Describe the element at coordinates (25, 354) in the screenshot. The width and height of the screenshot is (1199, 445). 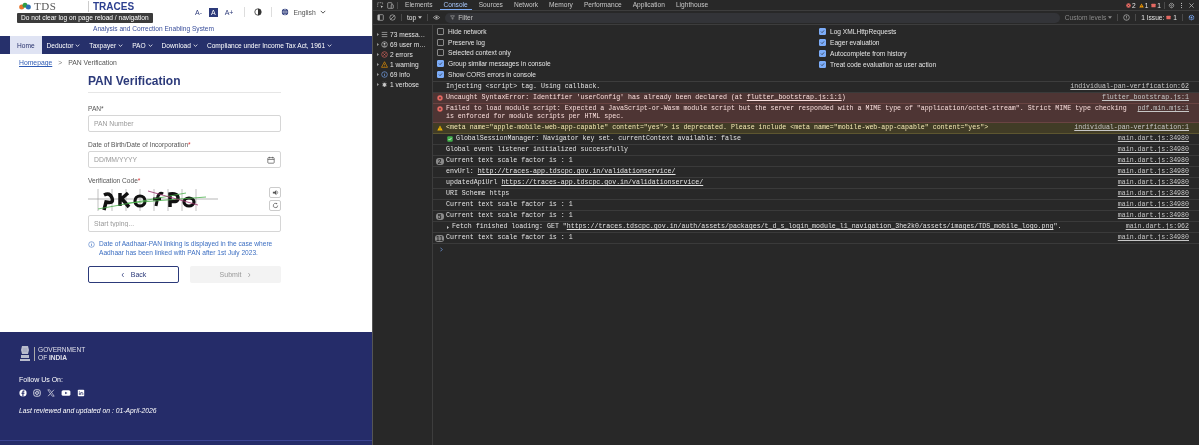
I see `emblem-icon` at that location.